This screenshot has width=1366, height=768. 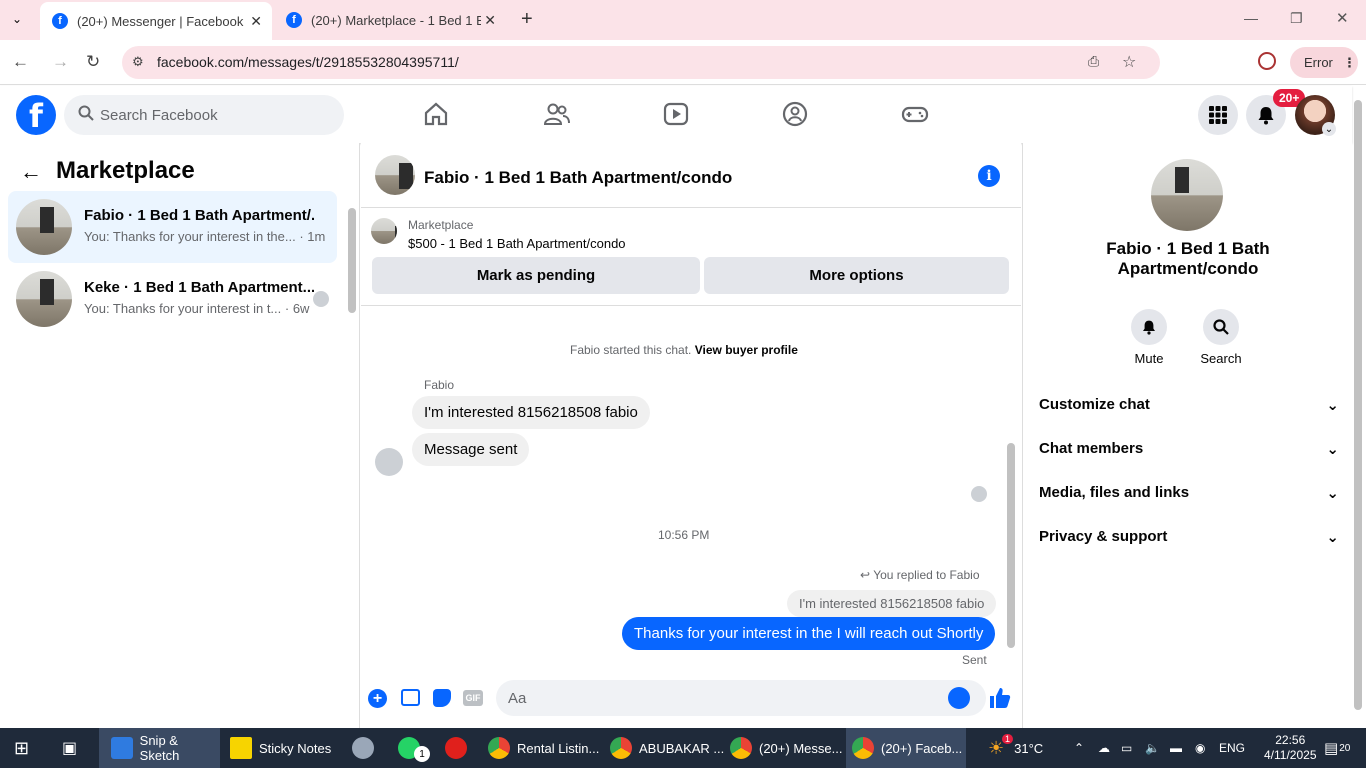 I want to click on taskbar-whatsapp: 1, so click(x=414, y=748).